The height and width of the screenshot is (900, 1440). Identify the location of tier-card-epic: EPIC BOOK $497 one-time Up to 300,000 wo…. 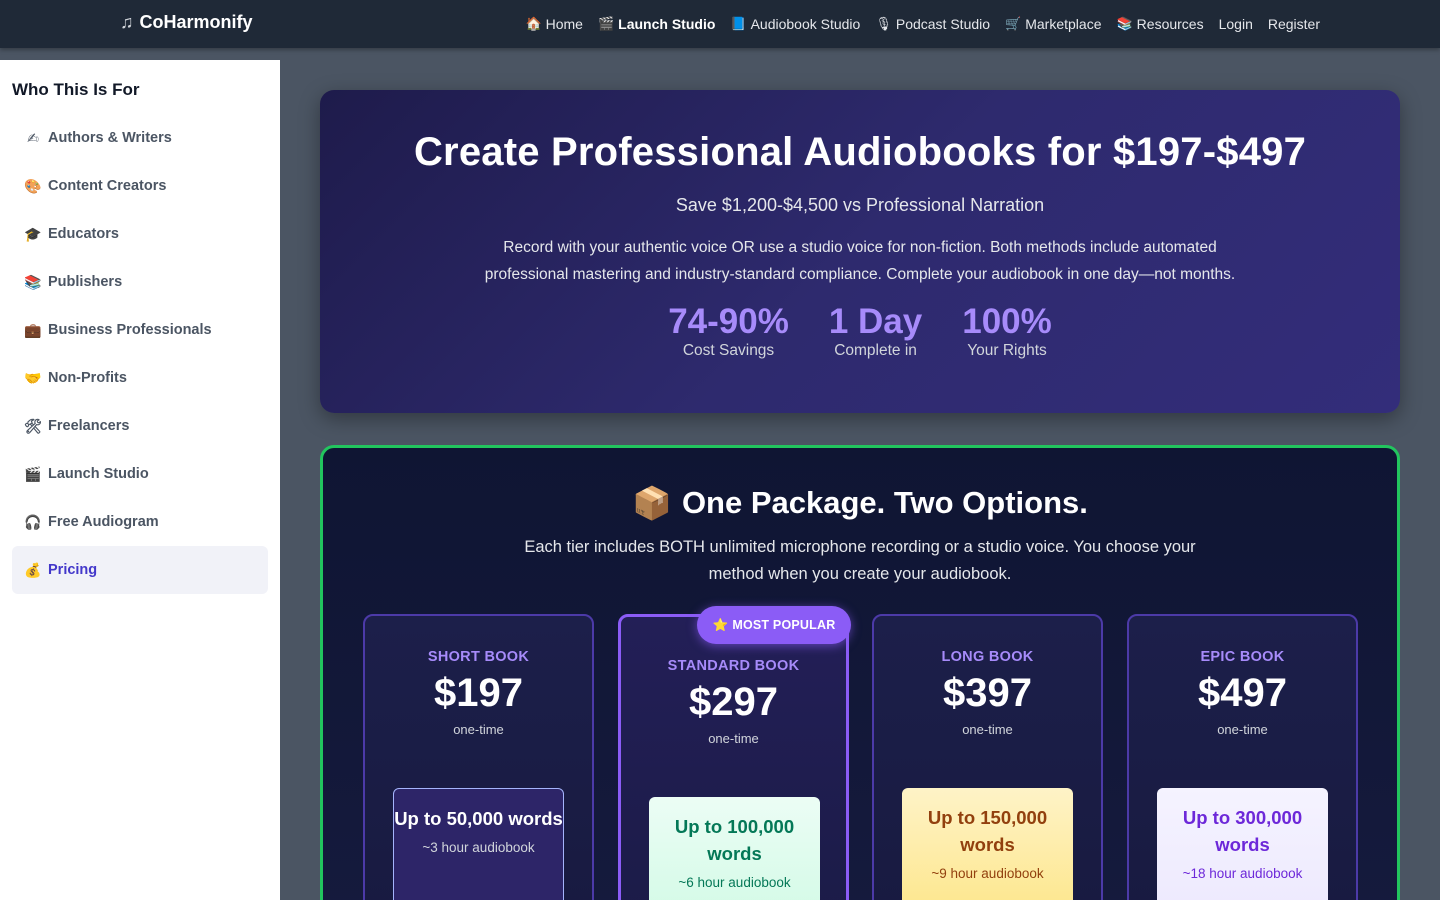
(1242, 757).